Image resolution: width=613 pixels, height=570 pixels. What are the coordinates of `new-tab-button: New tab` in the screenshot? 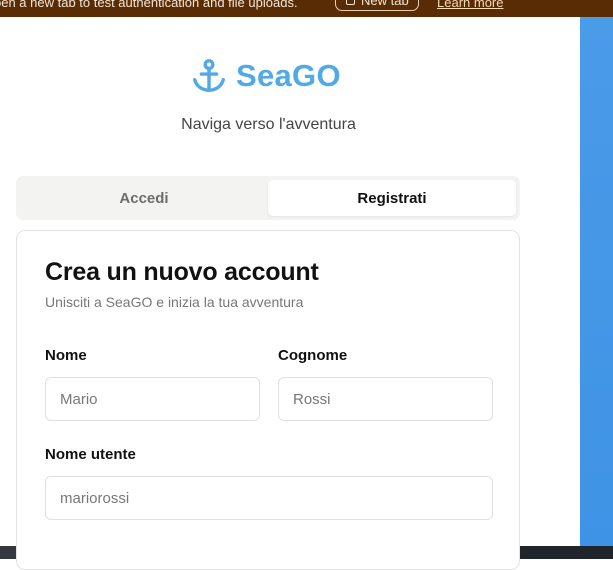 It's located at (377, 5).